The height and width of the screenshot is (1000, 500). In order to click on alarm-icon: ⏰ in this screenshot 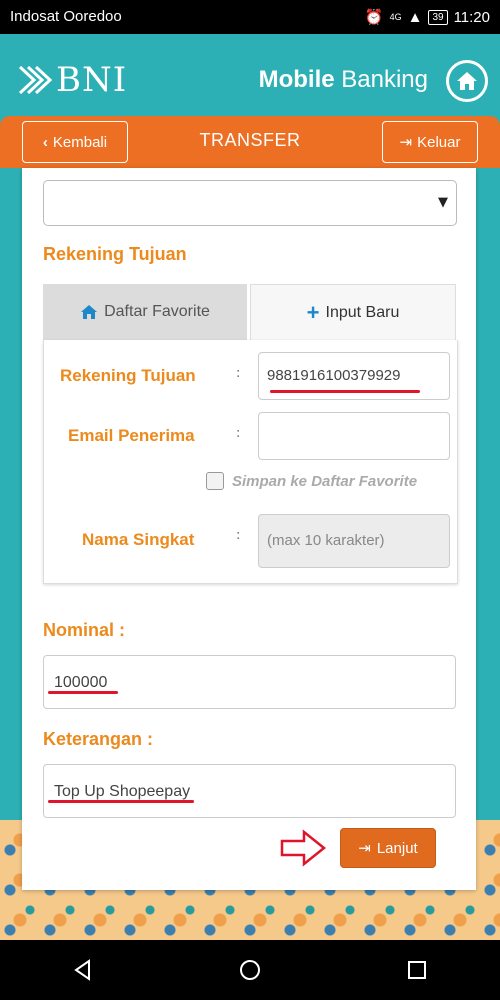, I will do `click(374, 17)`.